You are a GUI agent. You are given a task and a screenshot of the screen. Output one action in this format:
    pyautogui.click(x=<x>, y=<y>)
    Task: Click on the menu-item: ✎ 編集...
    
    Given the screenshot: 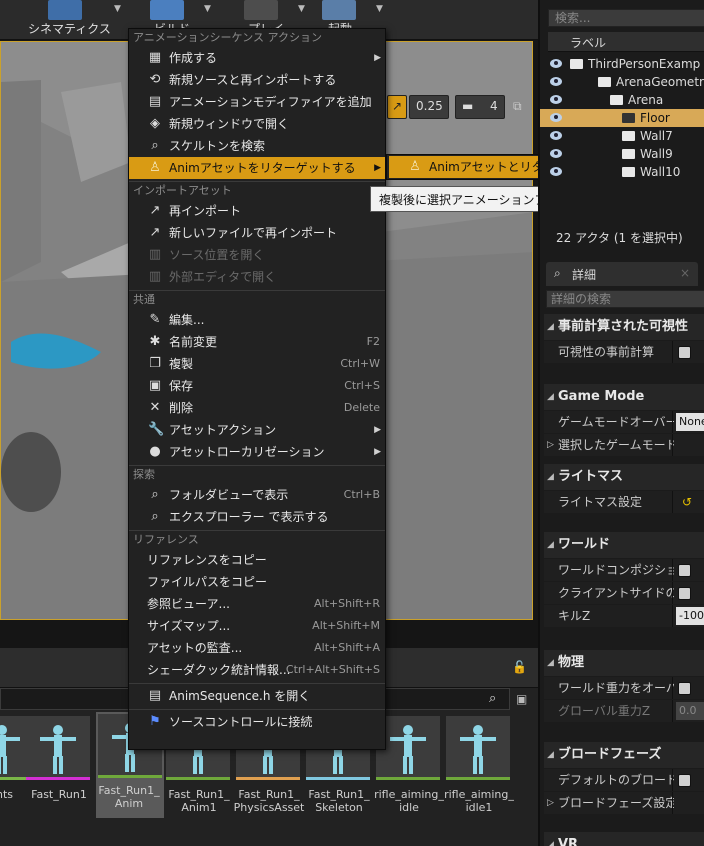 What is the action you would take?
    pyautogui.click(x=257, y=320)
    